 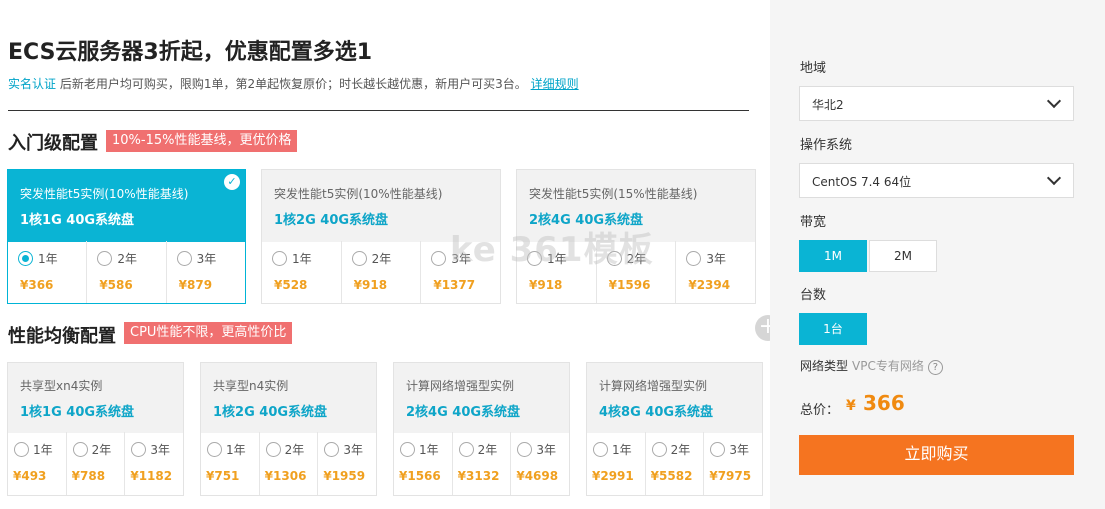 I want to click on year-option: 1年 ¥918, so click(x=557, y=272).